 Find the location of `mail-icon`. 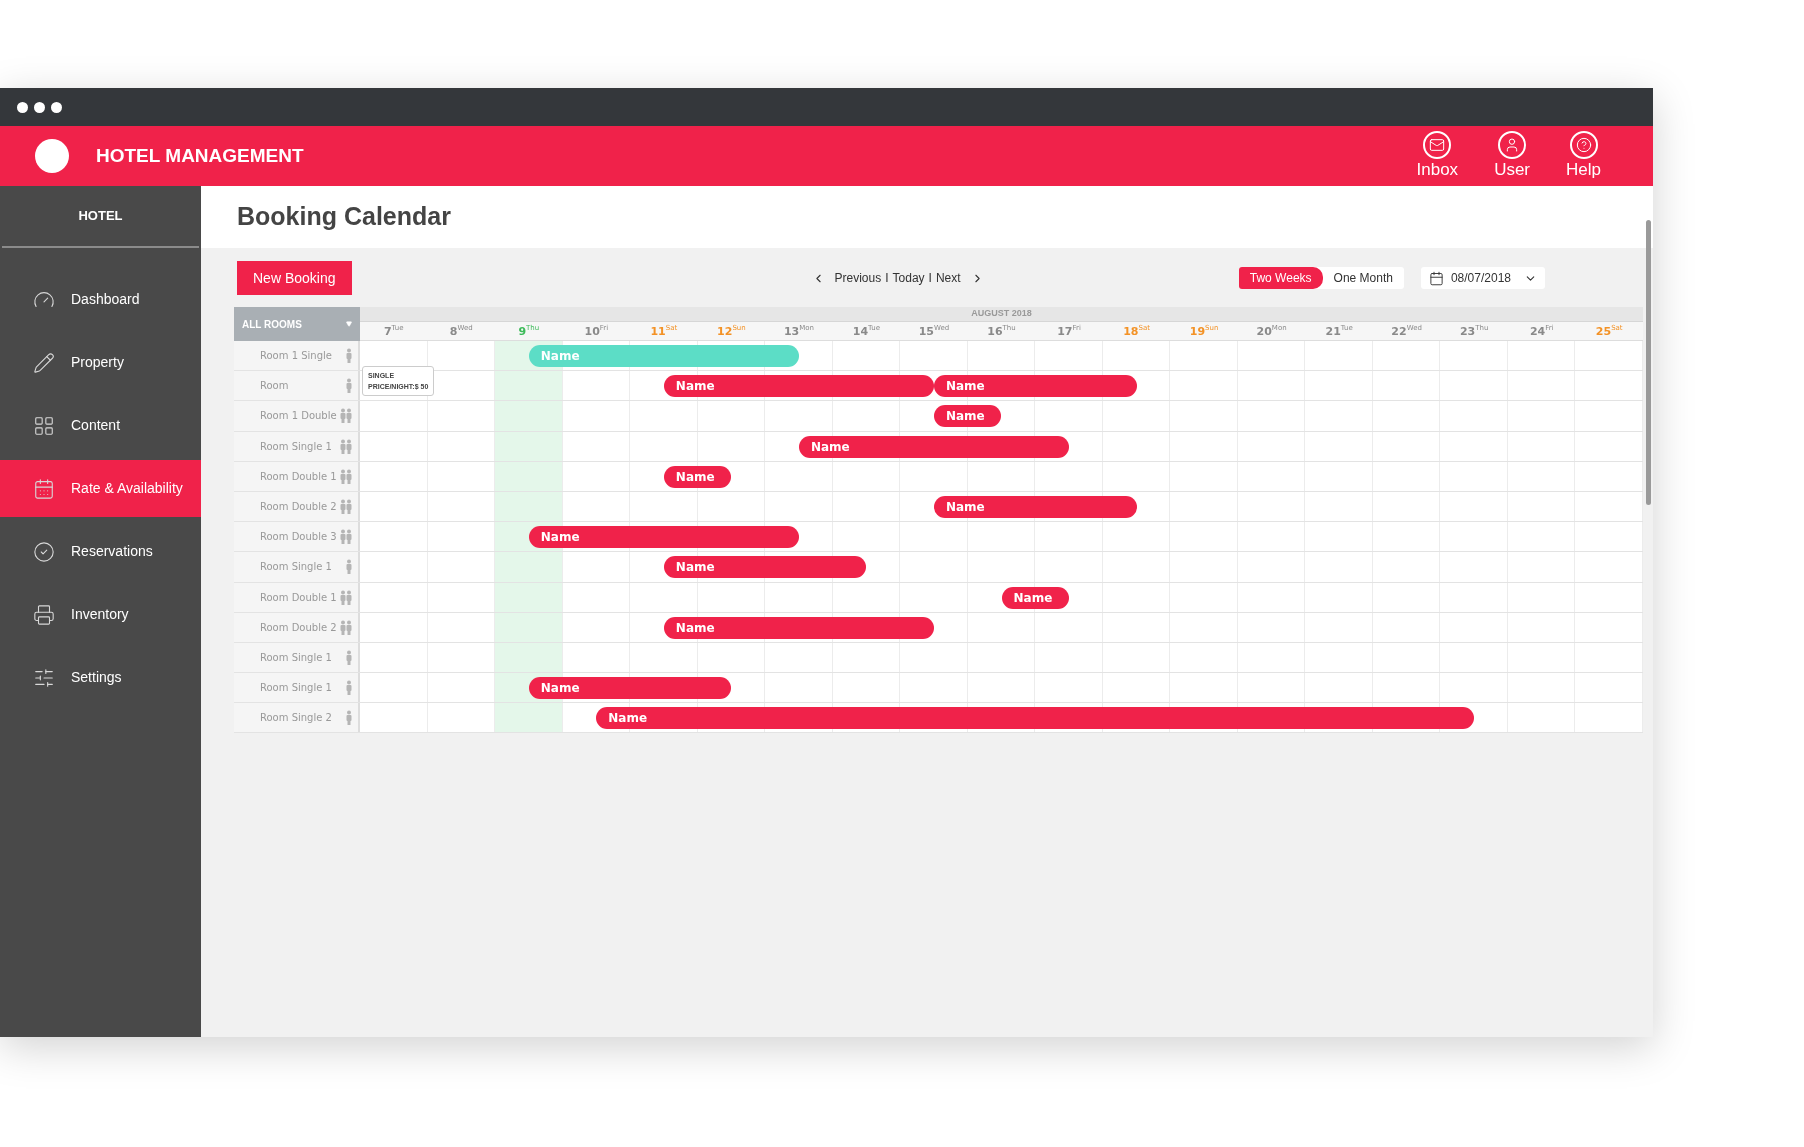

mail-icon is located at coordinates (1437, 145).